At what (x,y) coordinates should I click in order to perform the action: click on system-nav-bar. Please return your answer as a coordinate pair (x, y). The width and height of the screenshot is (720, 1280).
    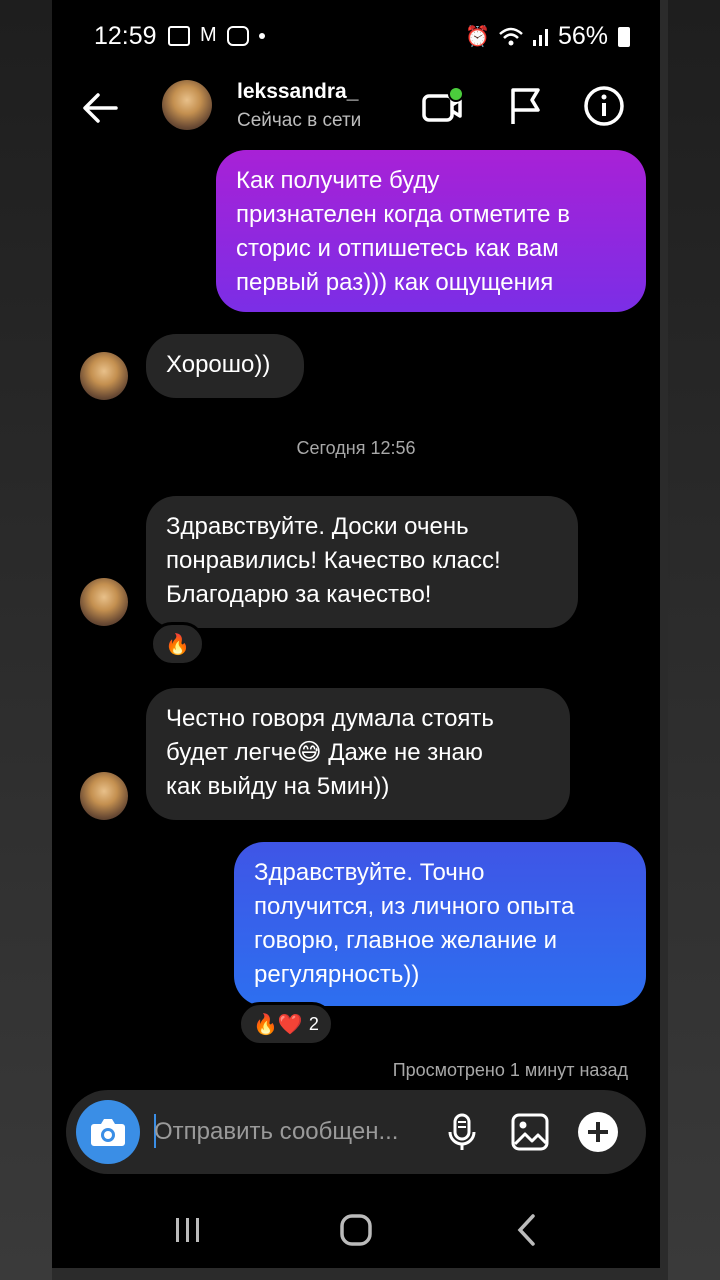
    Looking at the image, I should click on (356, 1229).